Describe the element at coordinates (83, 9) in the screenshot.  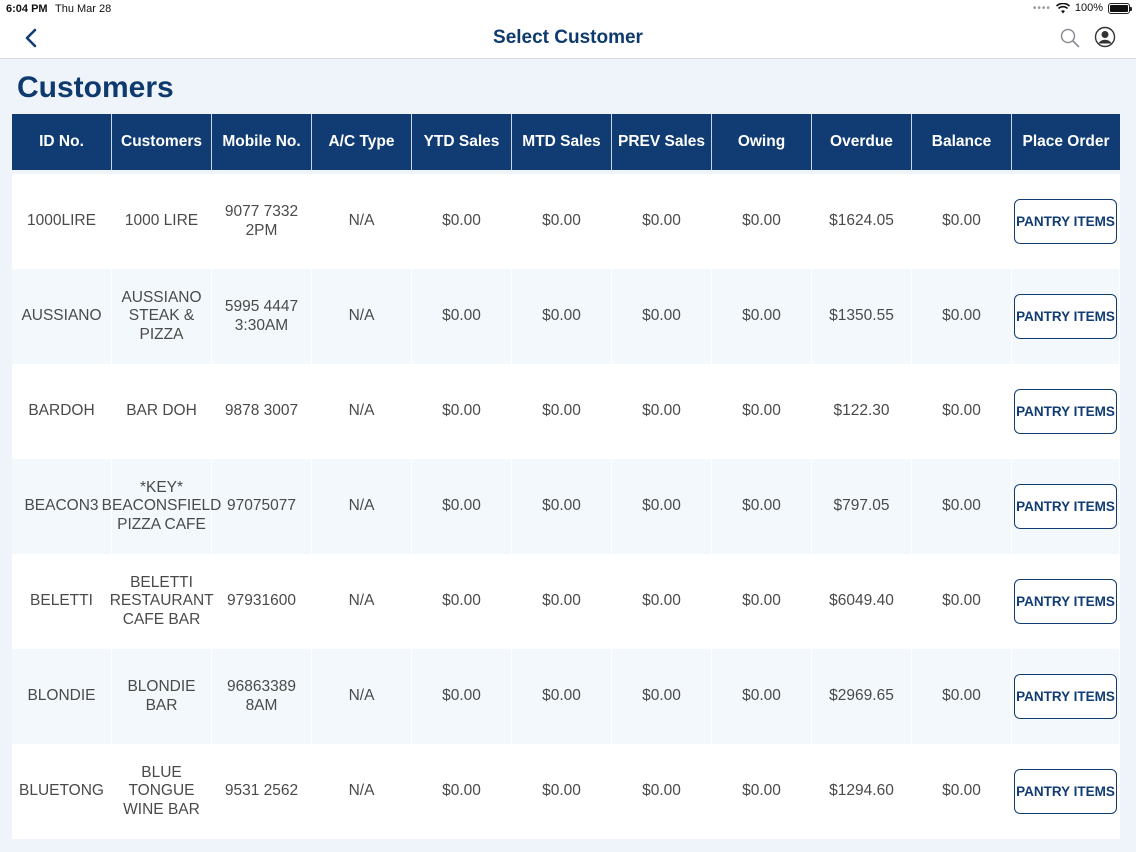
I see `status-date: Thu Mar 28` at that location.